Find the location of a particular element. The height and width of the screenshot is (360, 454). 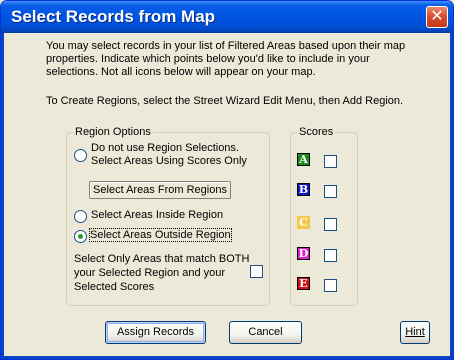

score-c-letter: C is located at coordinates (303, 222).